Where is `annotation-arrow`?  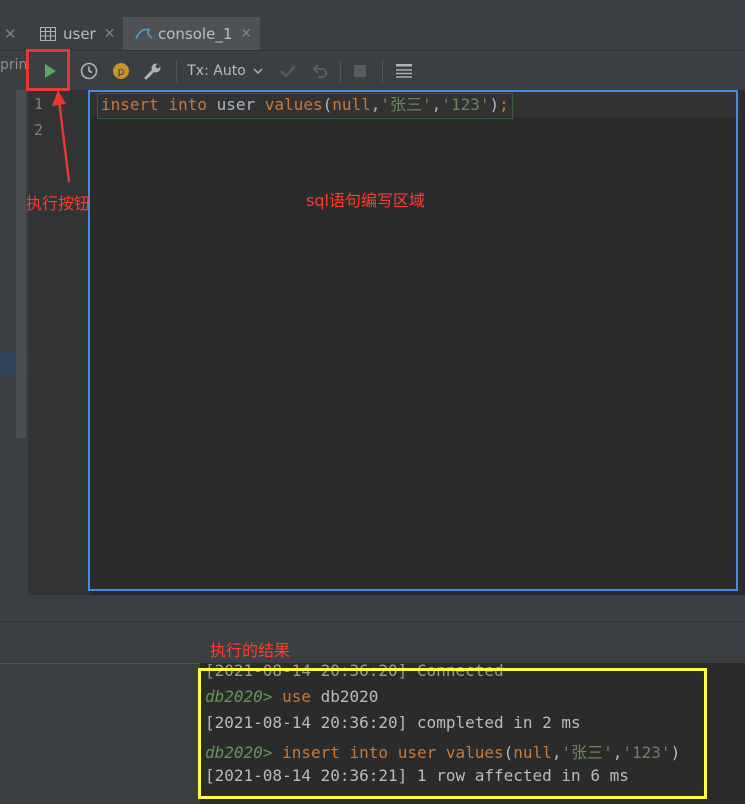
annotation-arrow is located at coordinates (61, 136).